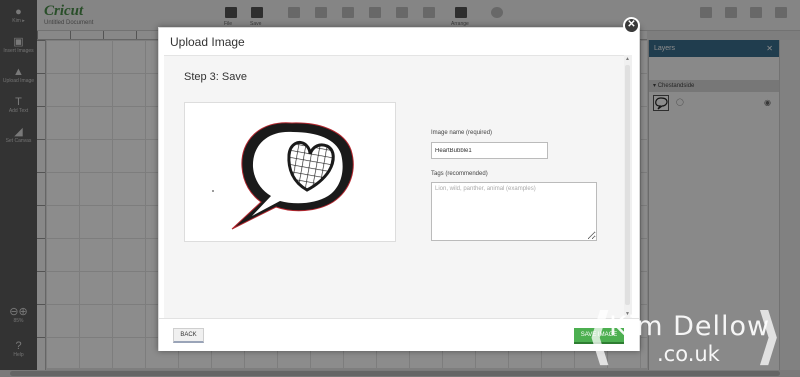 The width and height of the screenshot is (800, 377). What do you see at coordinates (188, 335) in the screenshot?
I see `back-button: BACK` at bounding box center [188, 335].